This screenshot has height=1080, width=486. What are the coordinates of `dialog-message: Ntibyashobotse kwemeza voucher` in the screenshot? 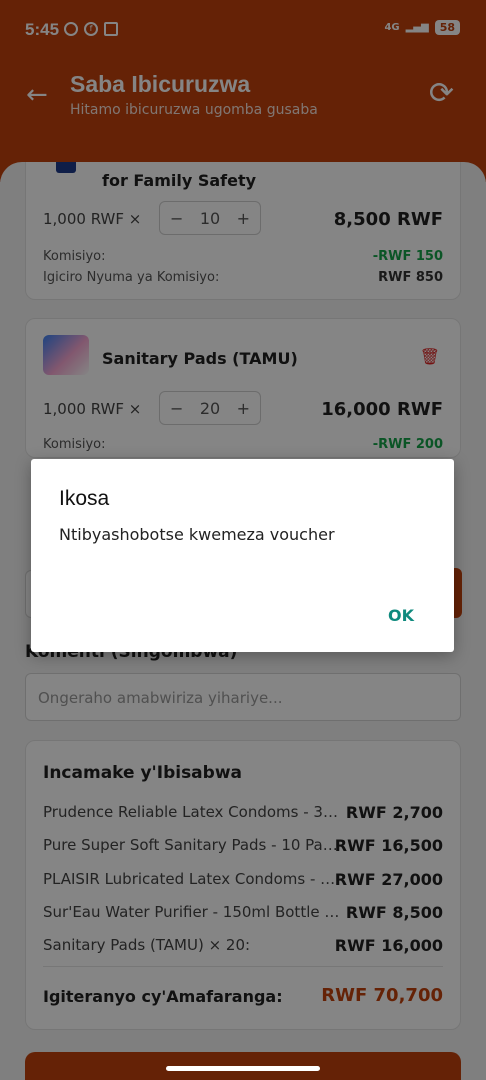 It's located at (197, 534).